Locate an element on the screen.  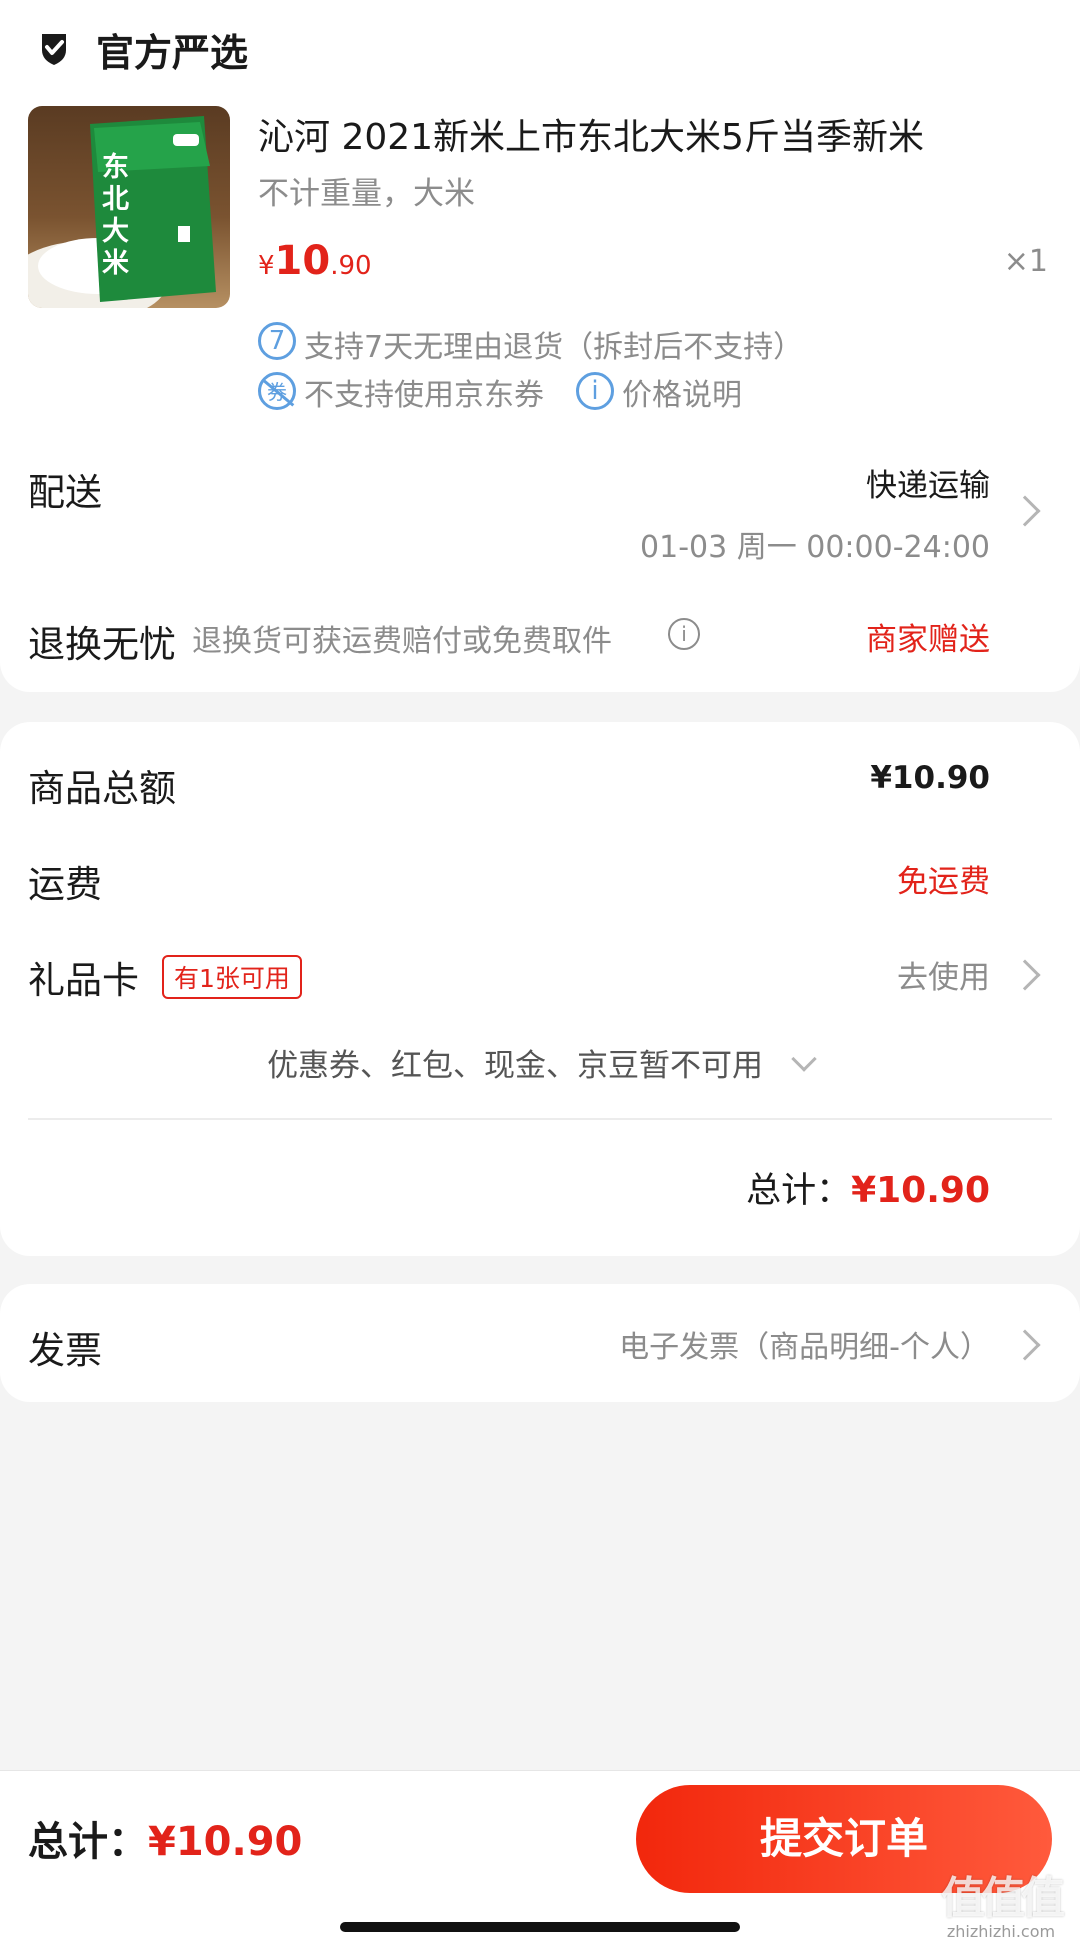
shipping-value: 免运费 is located at coordinates (943, 882).